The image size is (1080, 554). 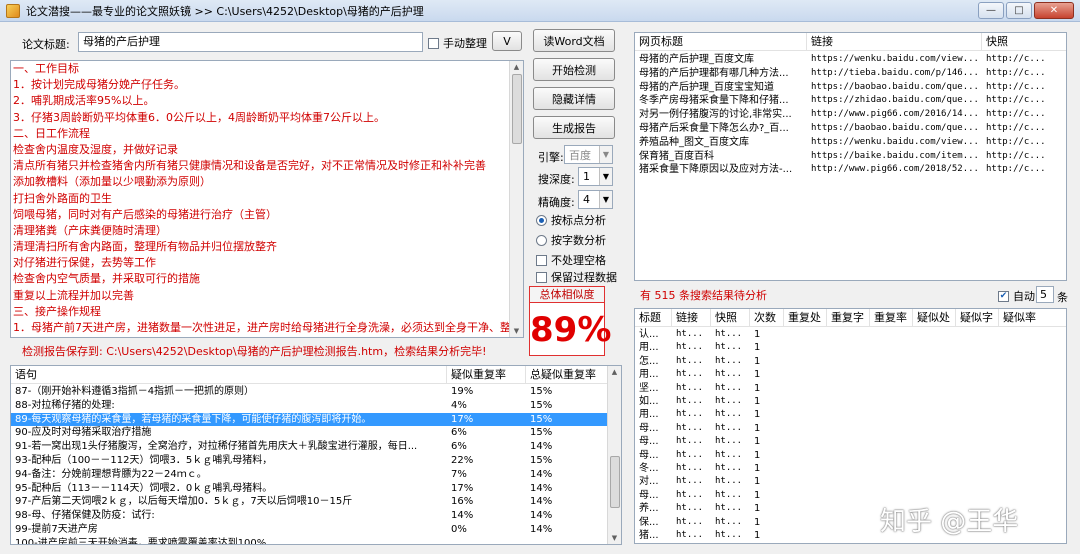 What do you see at coordinates (614, 455) in the screenshot?
I see `sentence-scrollbar: ▲ ▼` at bounding box center [614, 455].